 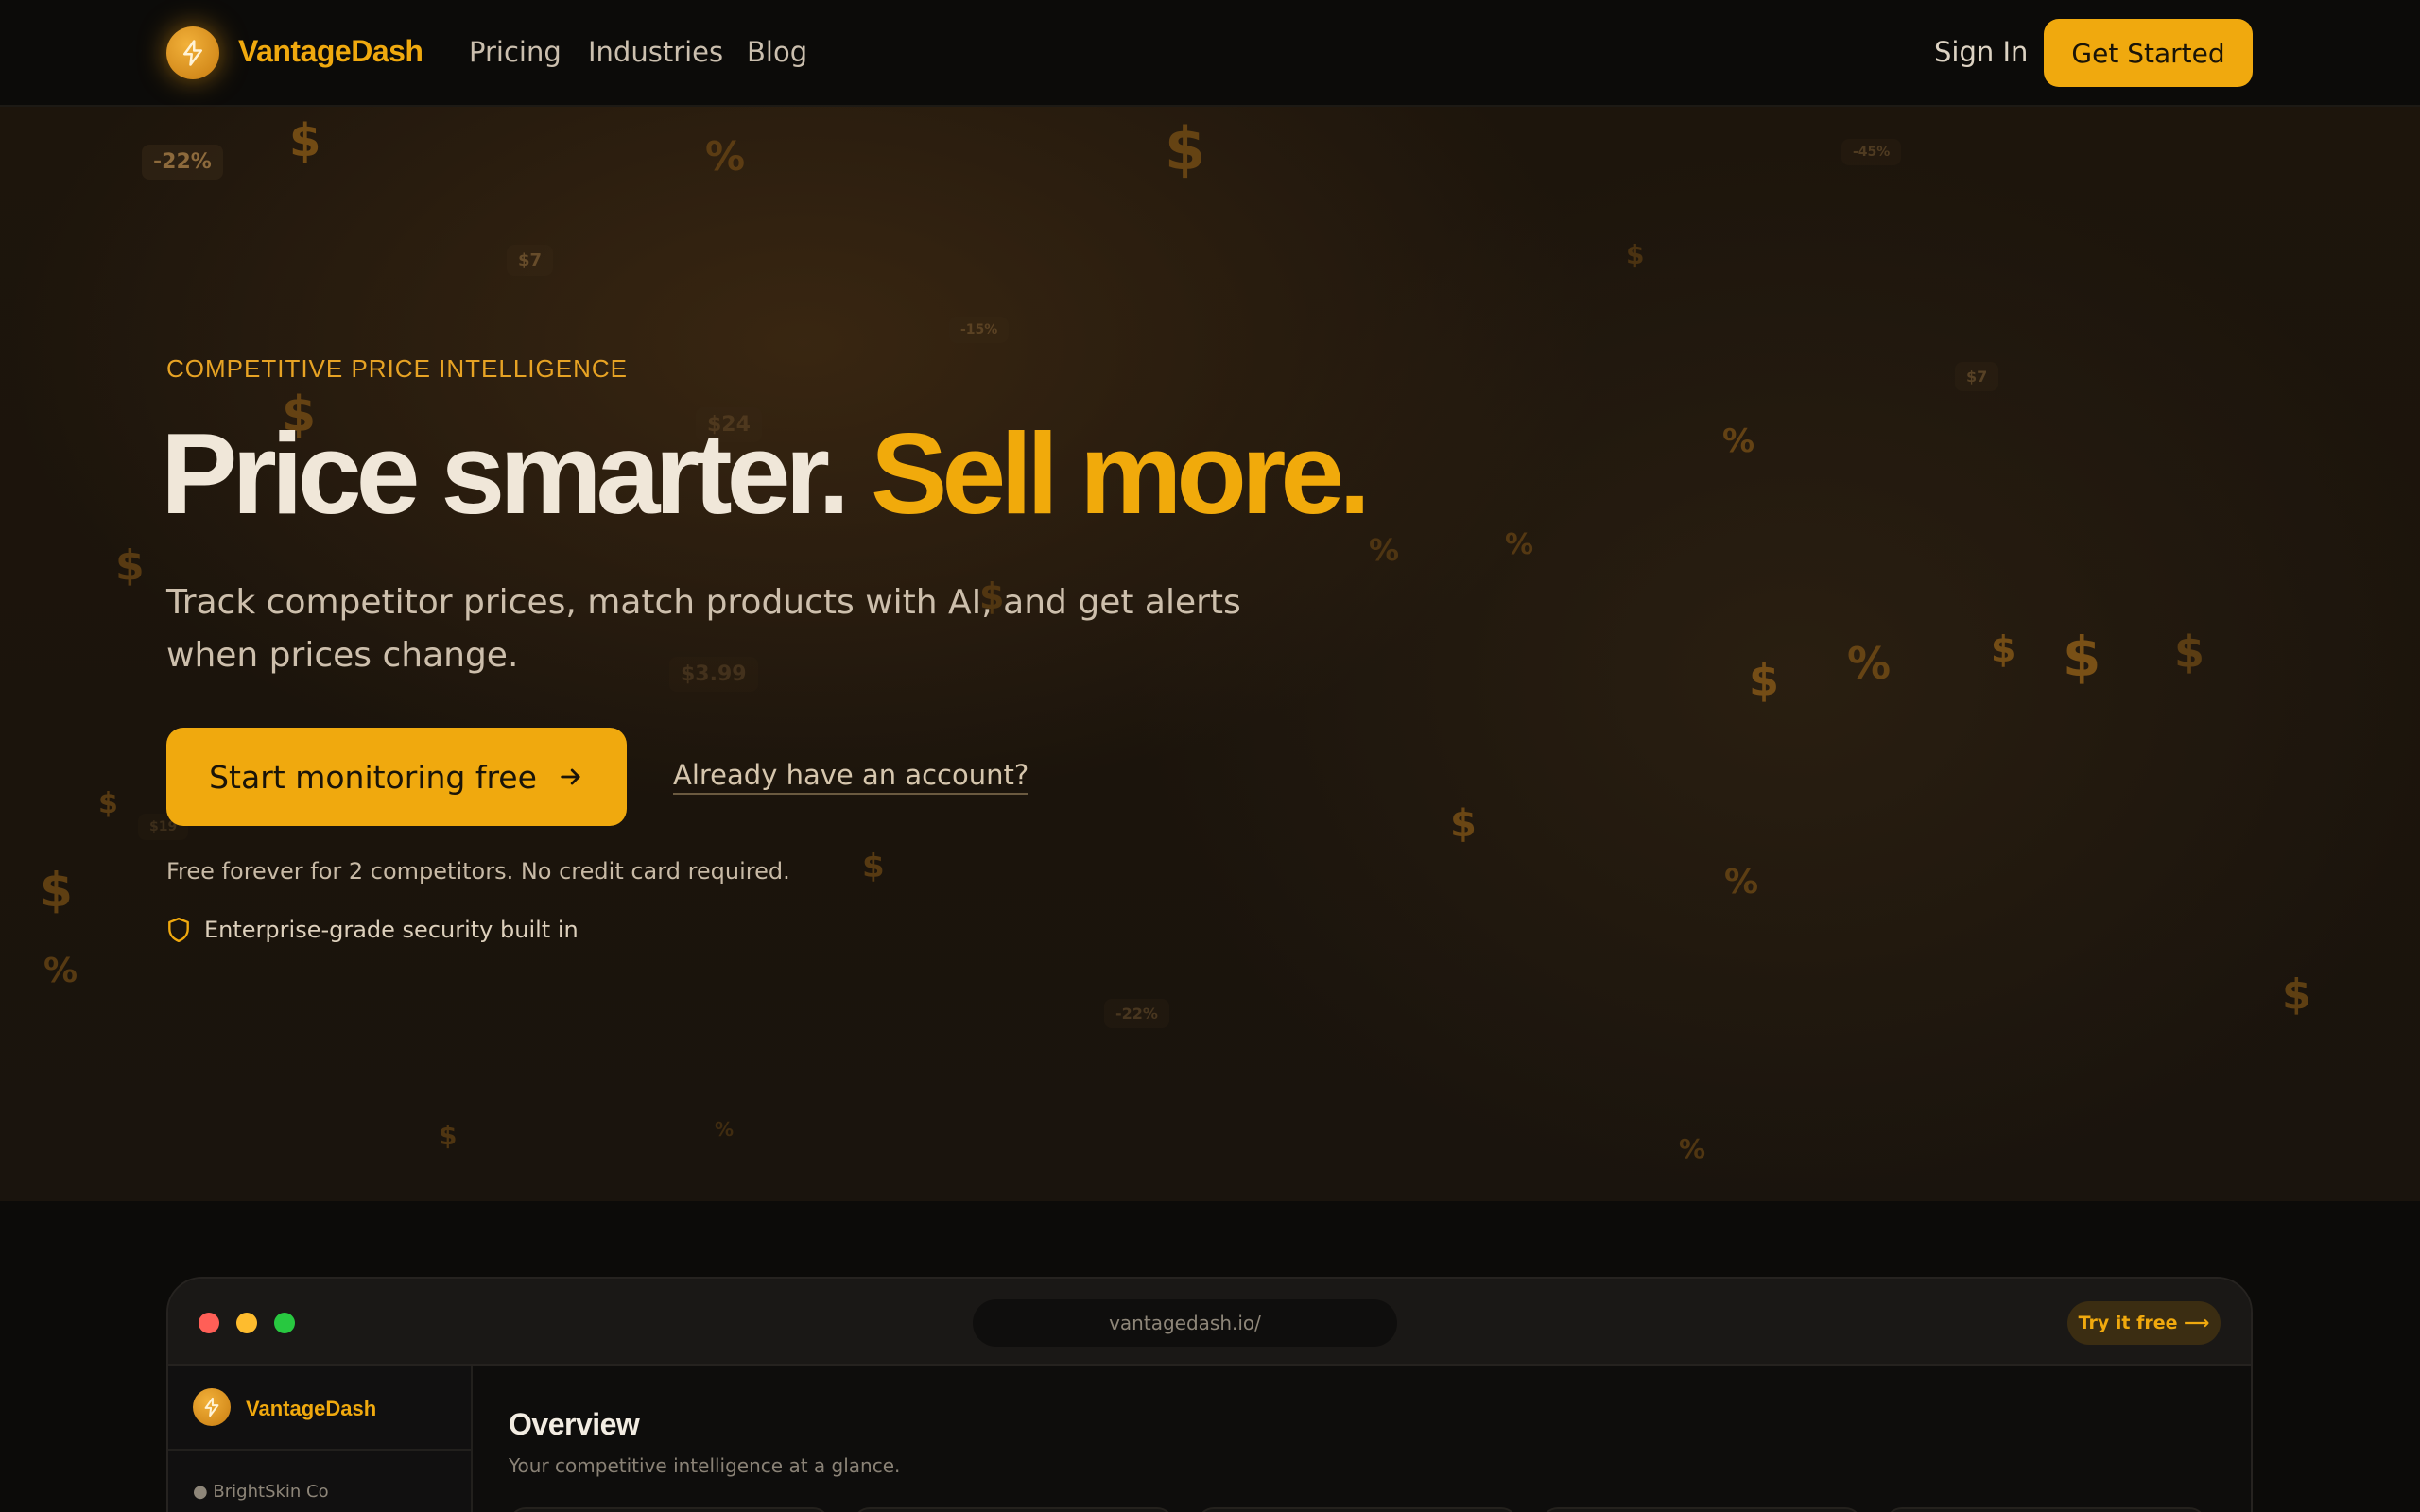 I want to click on try-it-free-button: Try it free ⟶, so click(x=2144, y=1323).